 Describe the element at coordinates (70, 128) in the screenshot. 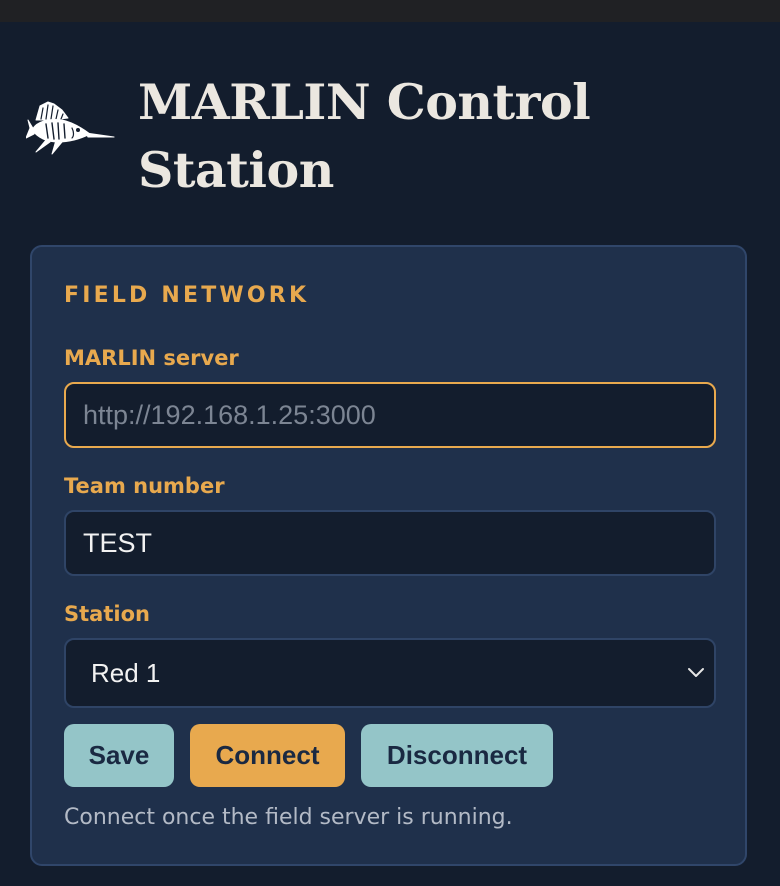

I see `marlin-fish-icon` at that location.